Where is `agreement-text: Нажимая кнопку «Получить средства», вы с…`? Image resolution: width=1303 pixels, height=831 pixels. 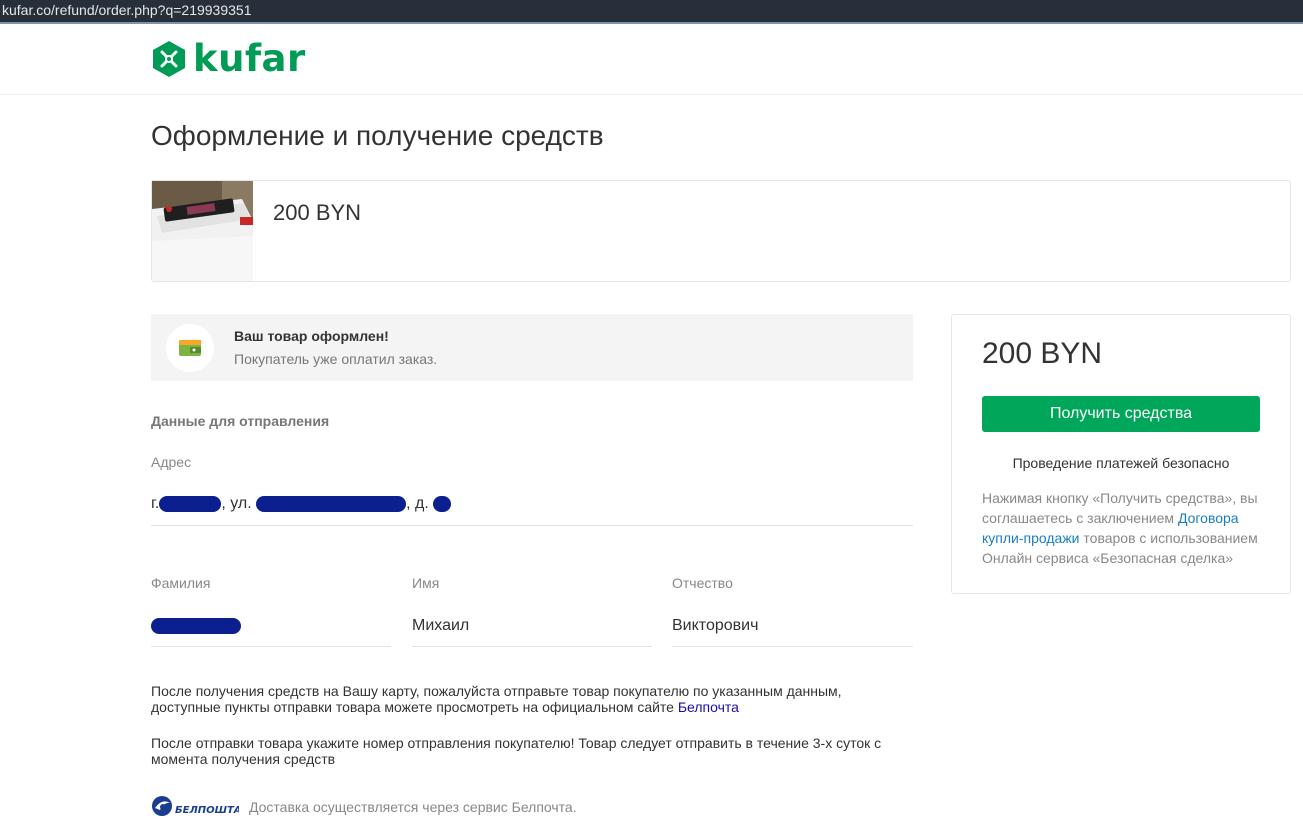 agreement-text: Нажимая кнопку «Получить средства», вы с… is located at coordinates (1127, 528).